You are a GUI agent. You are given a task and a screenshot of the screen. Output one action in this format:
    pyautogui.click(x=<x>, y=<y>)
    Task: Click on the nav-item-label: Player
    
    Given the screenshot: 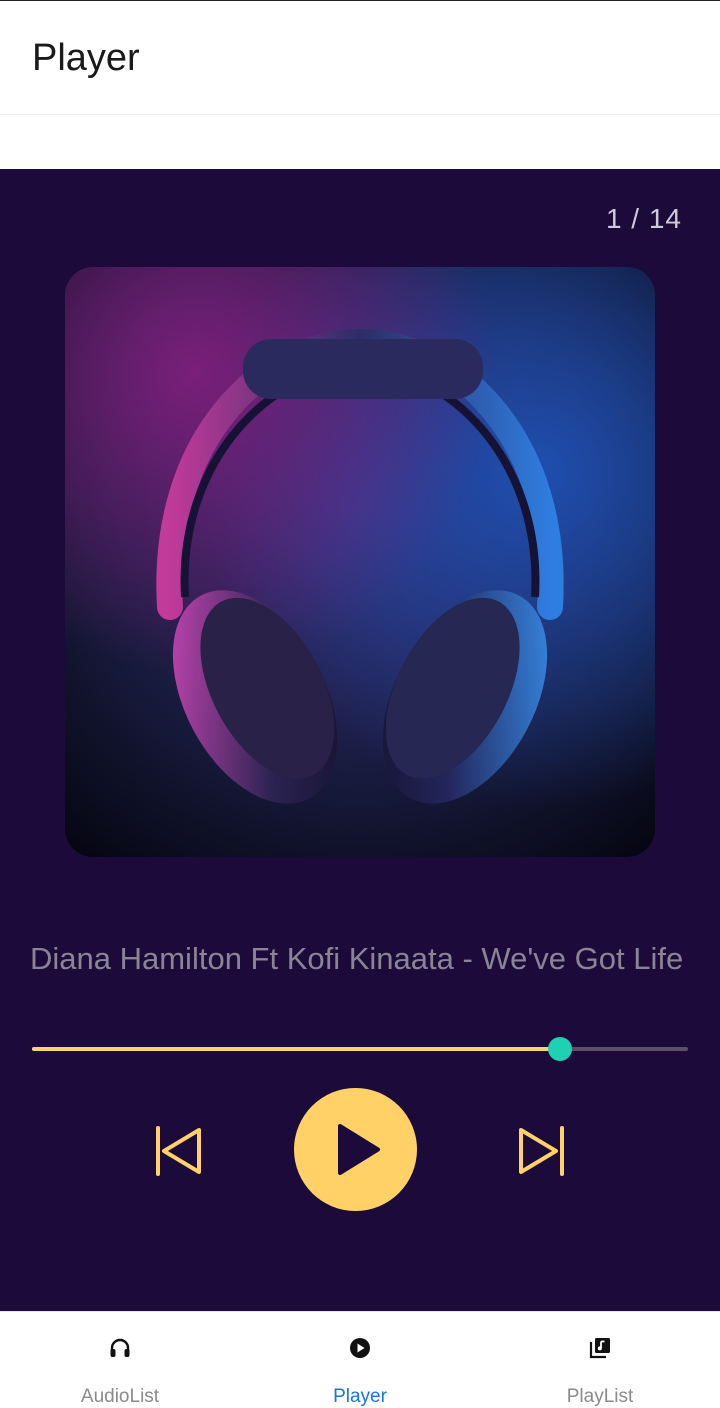 What is the action you would take?
    pyautogui.click(x=360, y=1396)
    